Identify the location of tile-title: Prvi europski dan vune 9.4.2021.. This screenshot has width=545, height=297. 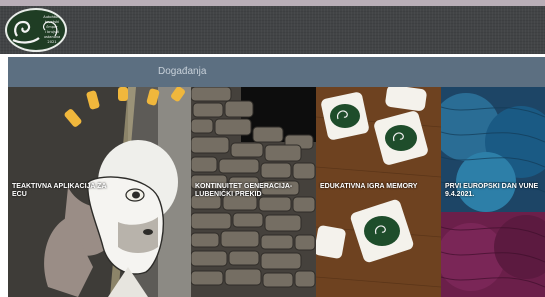
(493, 191).